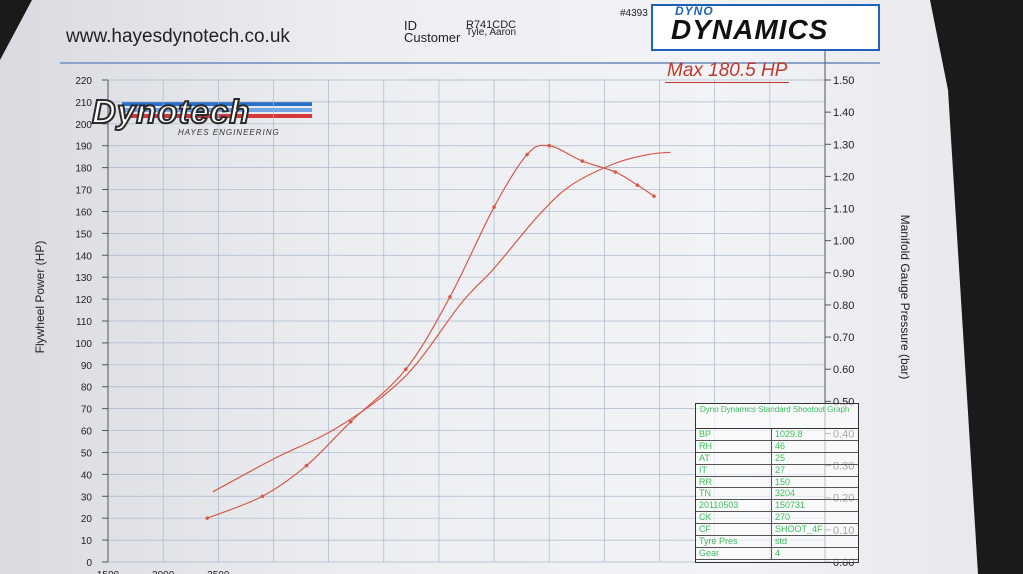  I want to click on y-tick-label: 50, so click(87, 453).